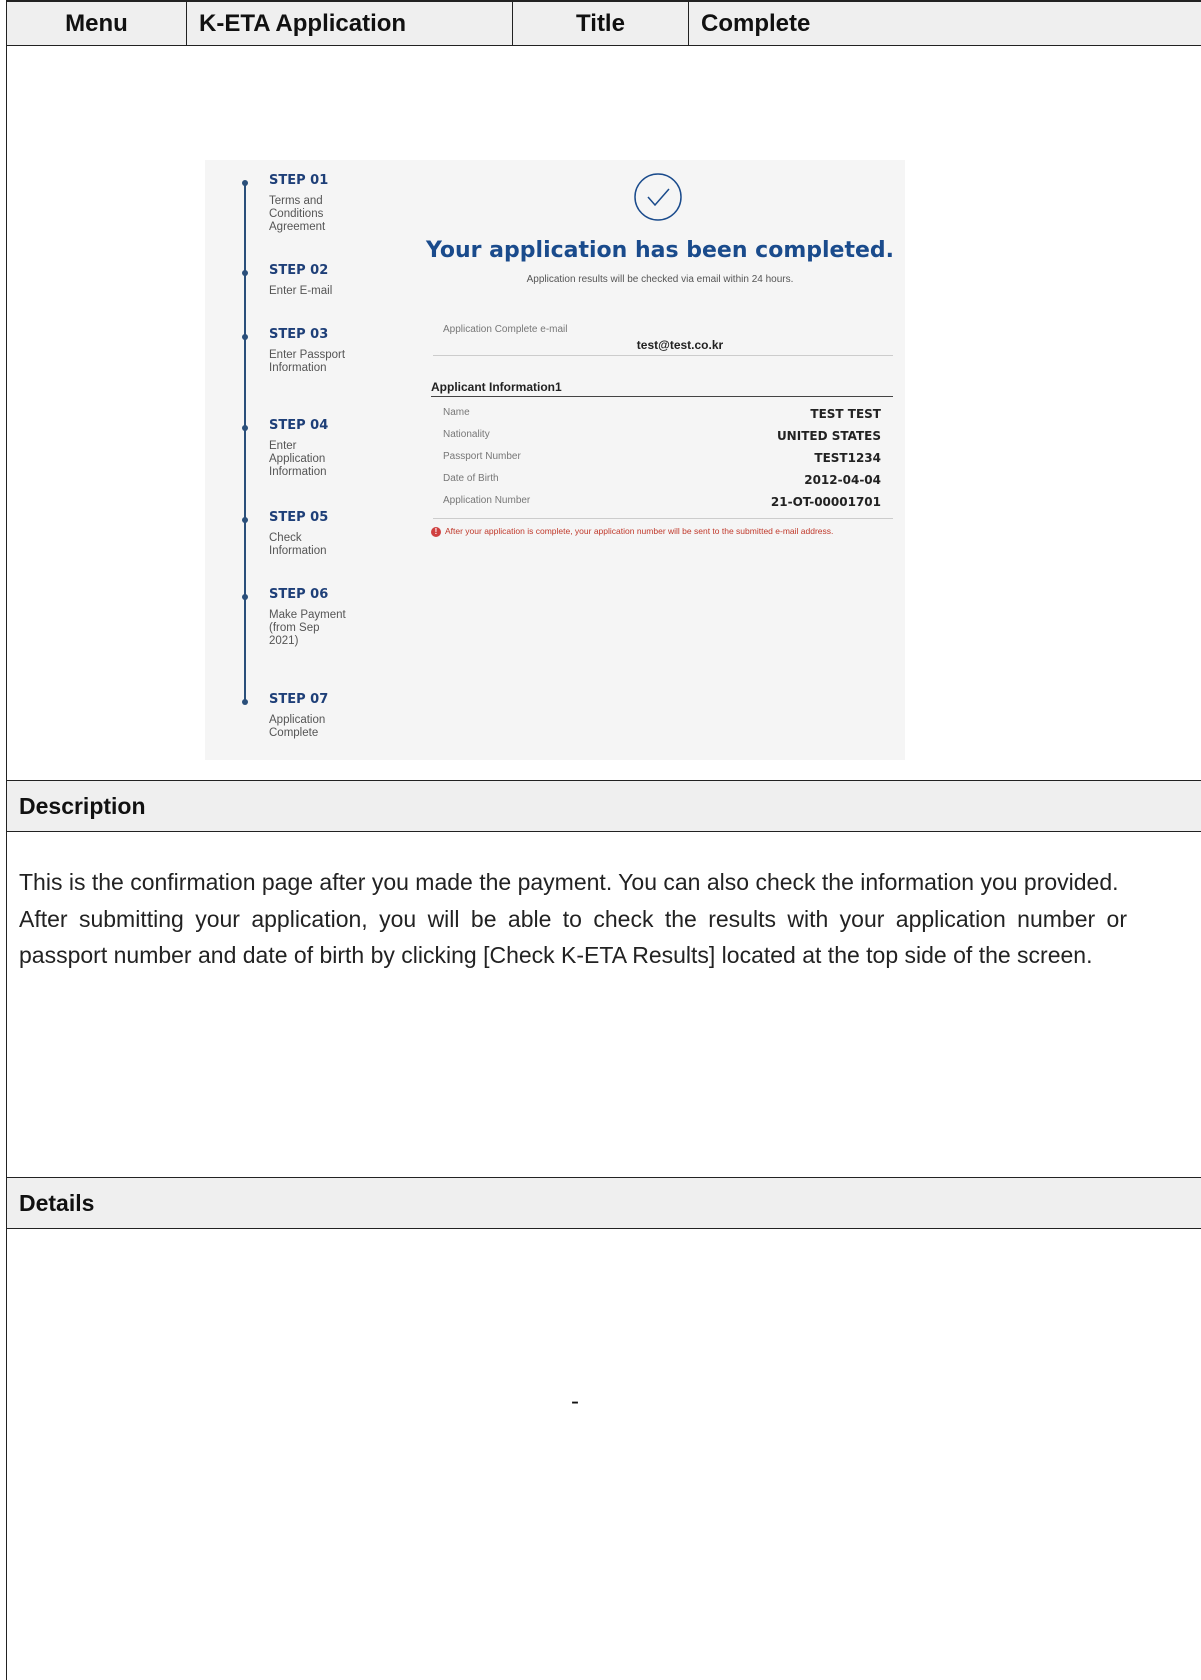 The image size is (1201, 1680). Describe the element at coordinates (307, 628) in the screenshot. I see `step-desc: Make Payment (from Sep 2021)` at that location.